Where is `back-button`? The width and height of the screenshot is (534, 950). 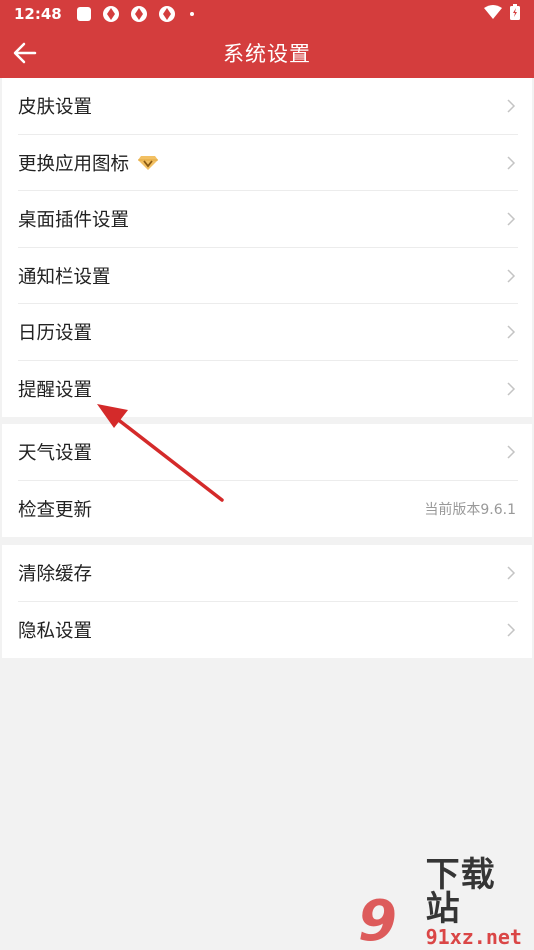 back-button is located at coordinates (25, 53).